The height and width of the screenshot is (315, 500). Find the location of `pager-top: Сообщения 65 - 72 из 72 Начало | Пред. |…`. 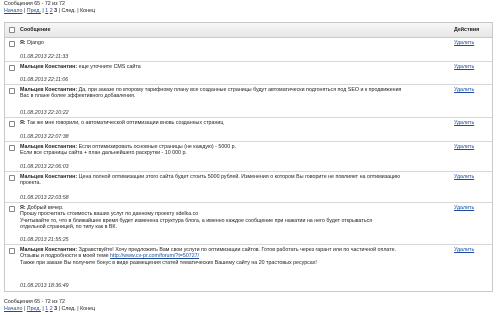

pager-top: Сообщения 65 - 72 из 72 Начало | Пред. |… is located at coordinates (50, 7).